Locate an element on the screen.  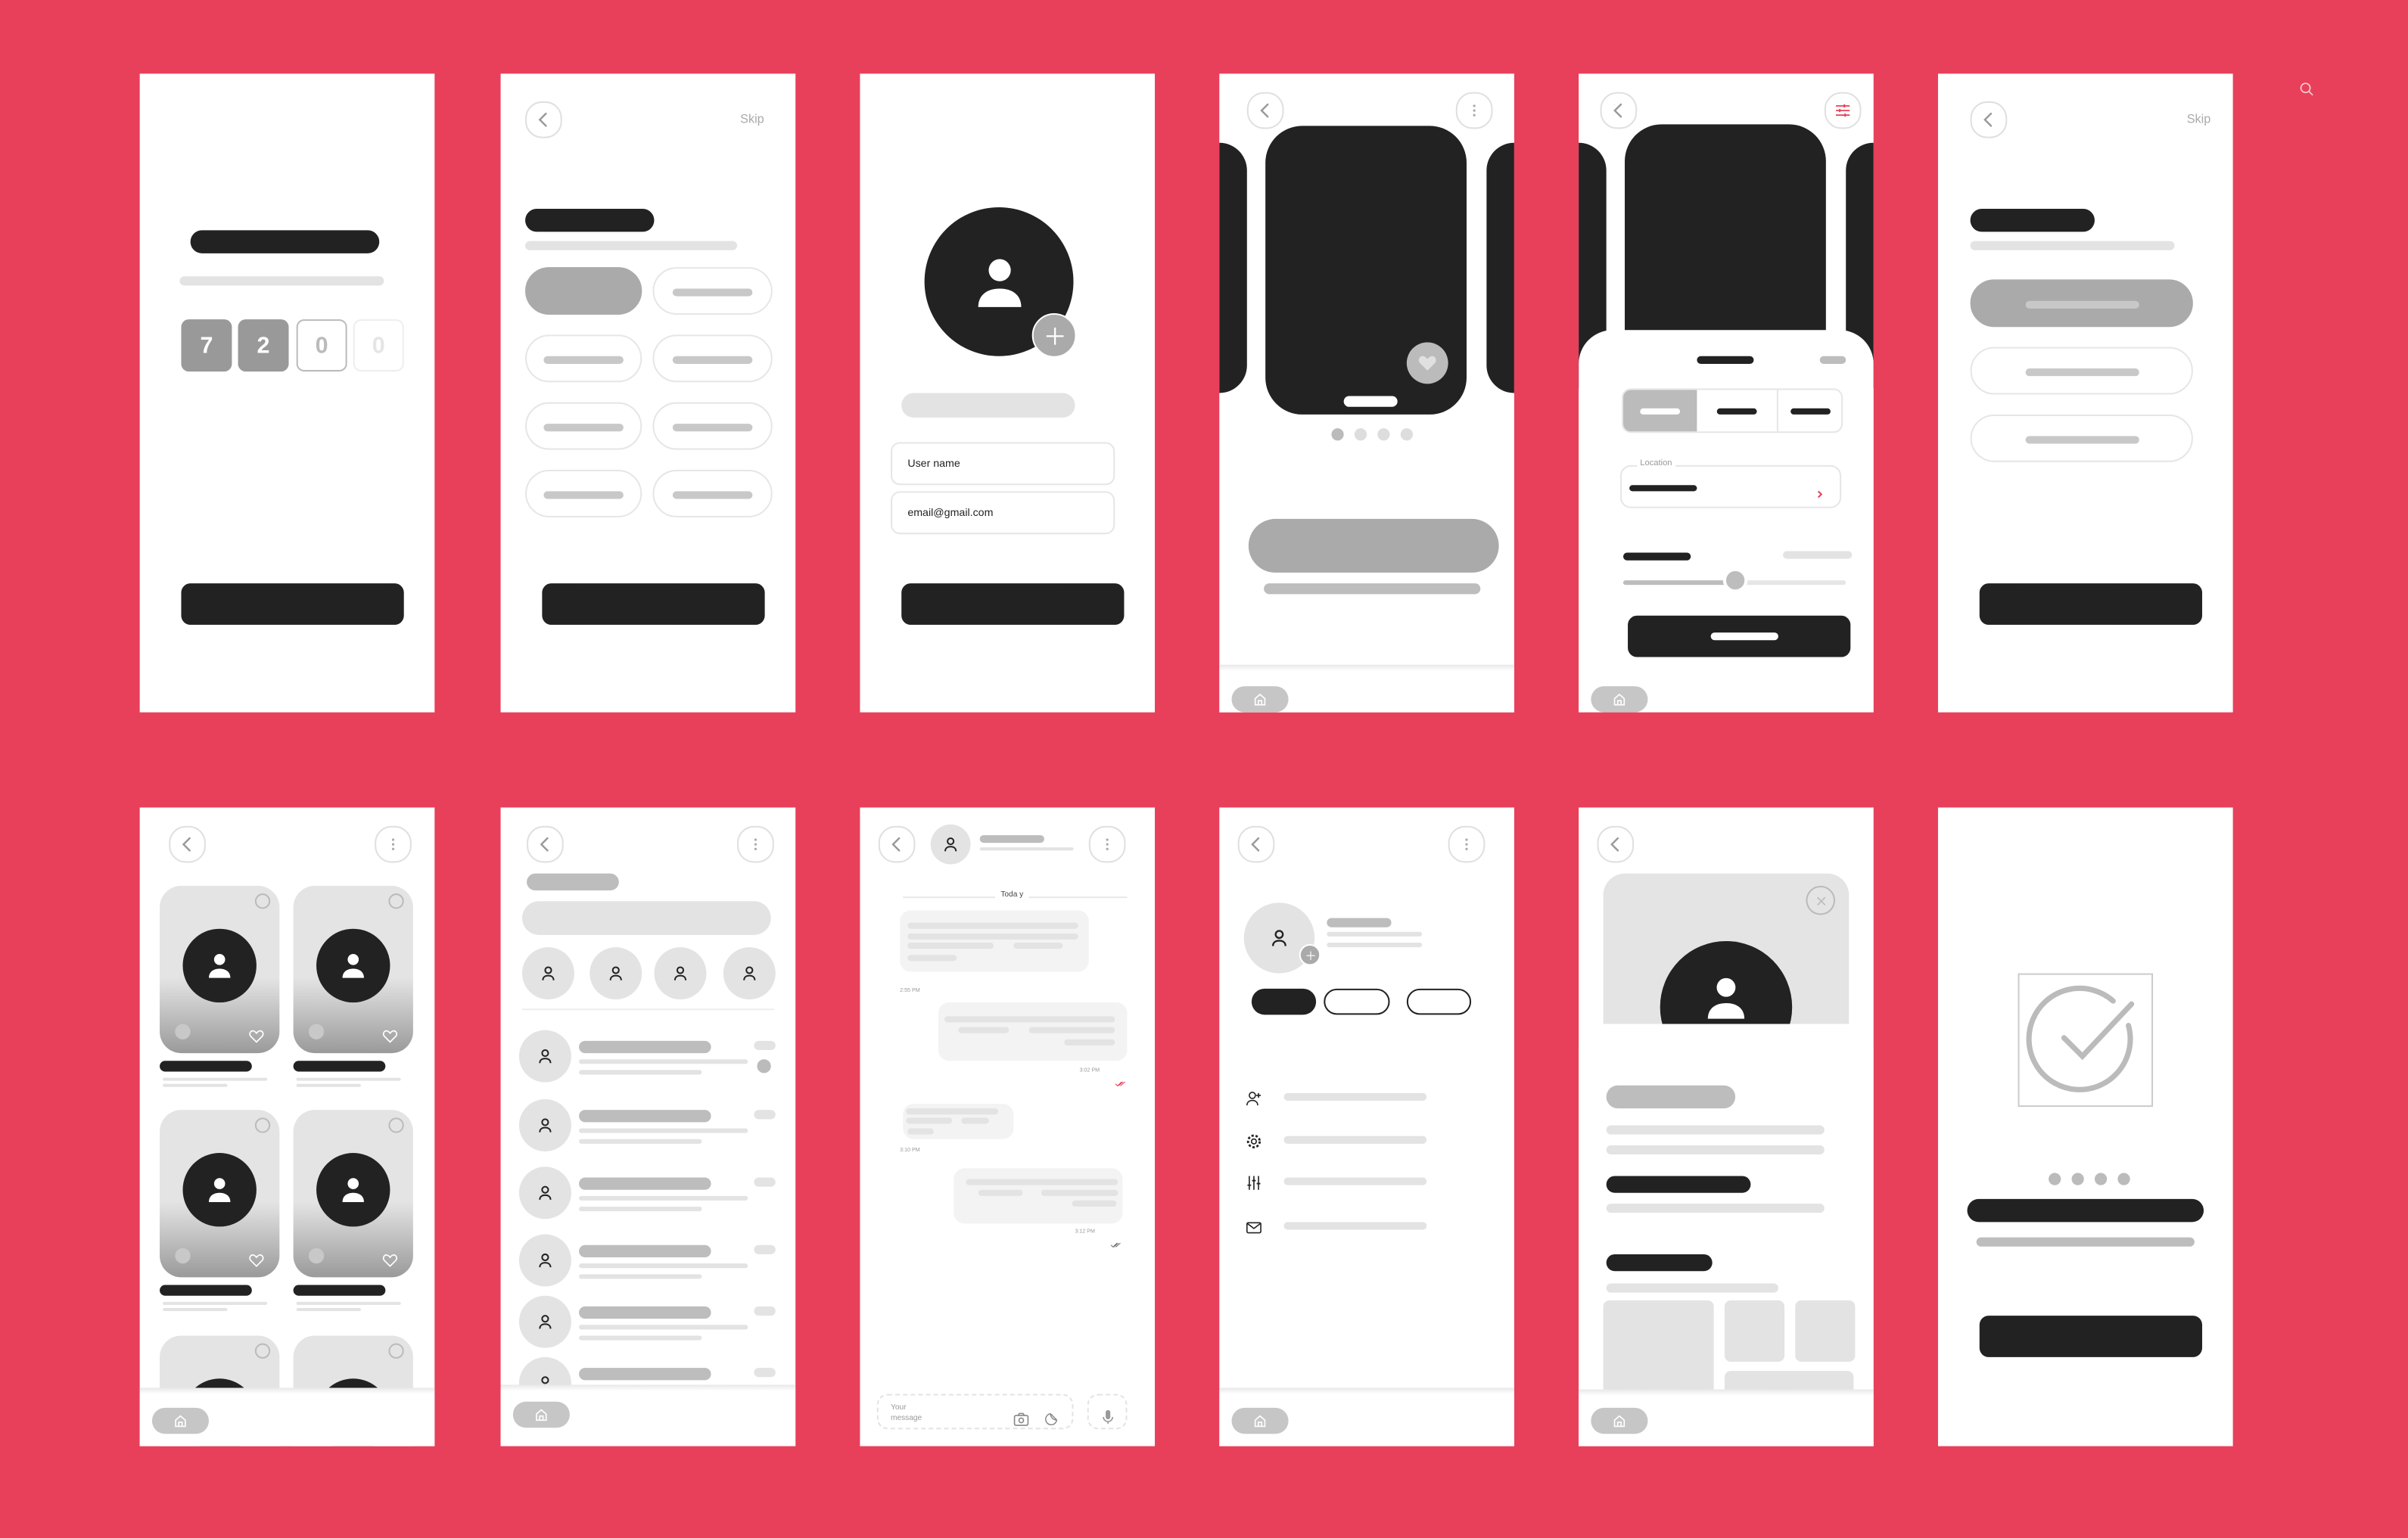
code-digit-1: 7 is located at coordinates (206, 345).